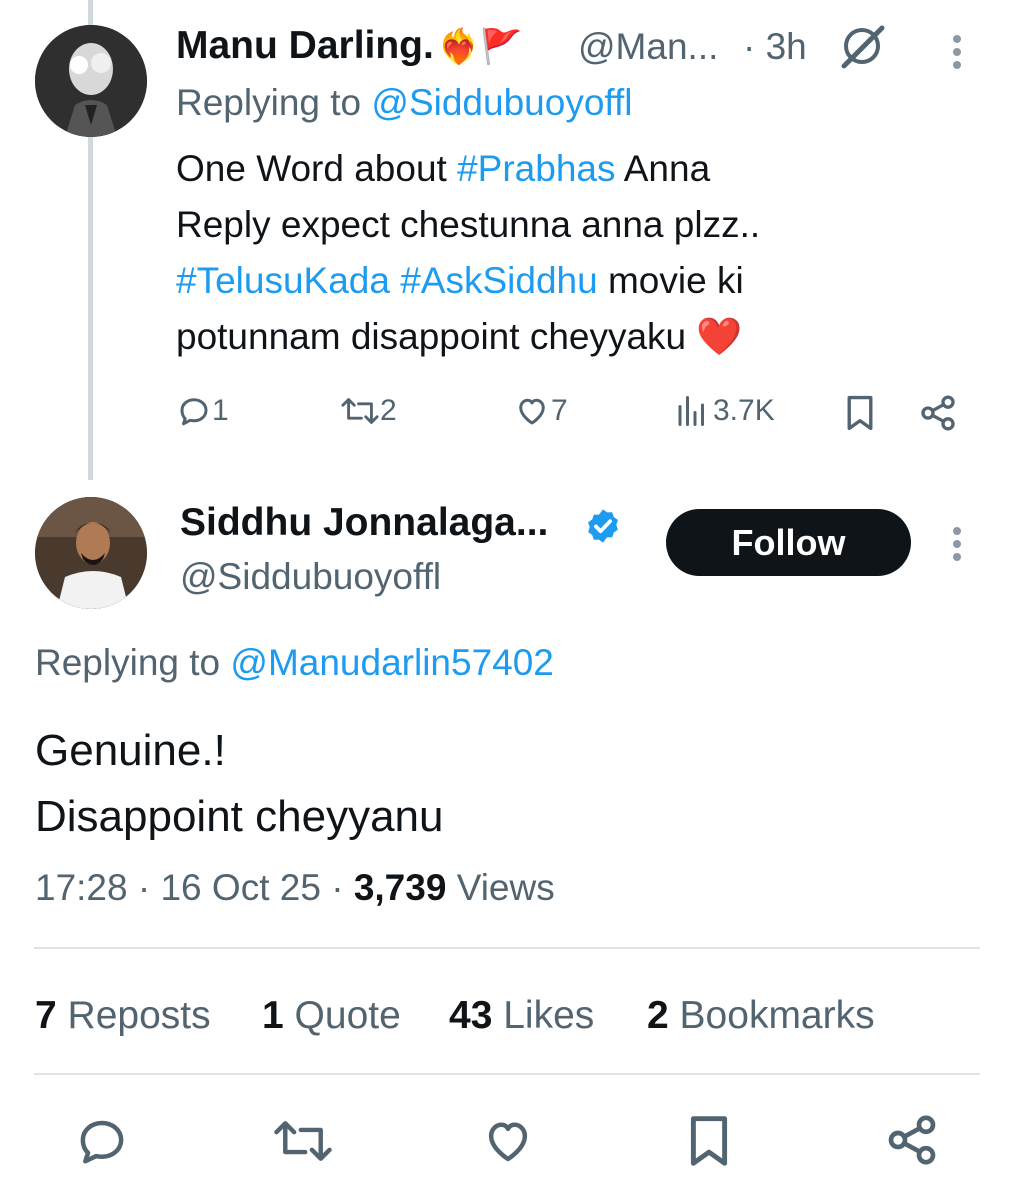  What do you see at coordinates (387, 280) in the screenshot?
I see `hashtags-telusu-asksiddhu: #TelusuKada #AskSiddhu` at bounding box center [387, 280].